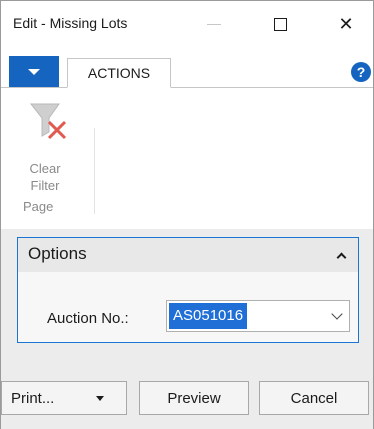  What do you see at coordinates (119, 73) in the screenshot?
I see `tab-actions: ACTIONS` at bounding box center [119, 73].